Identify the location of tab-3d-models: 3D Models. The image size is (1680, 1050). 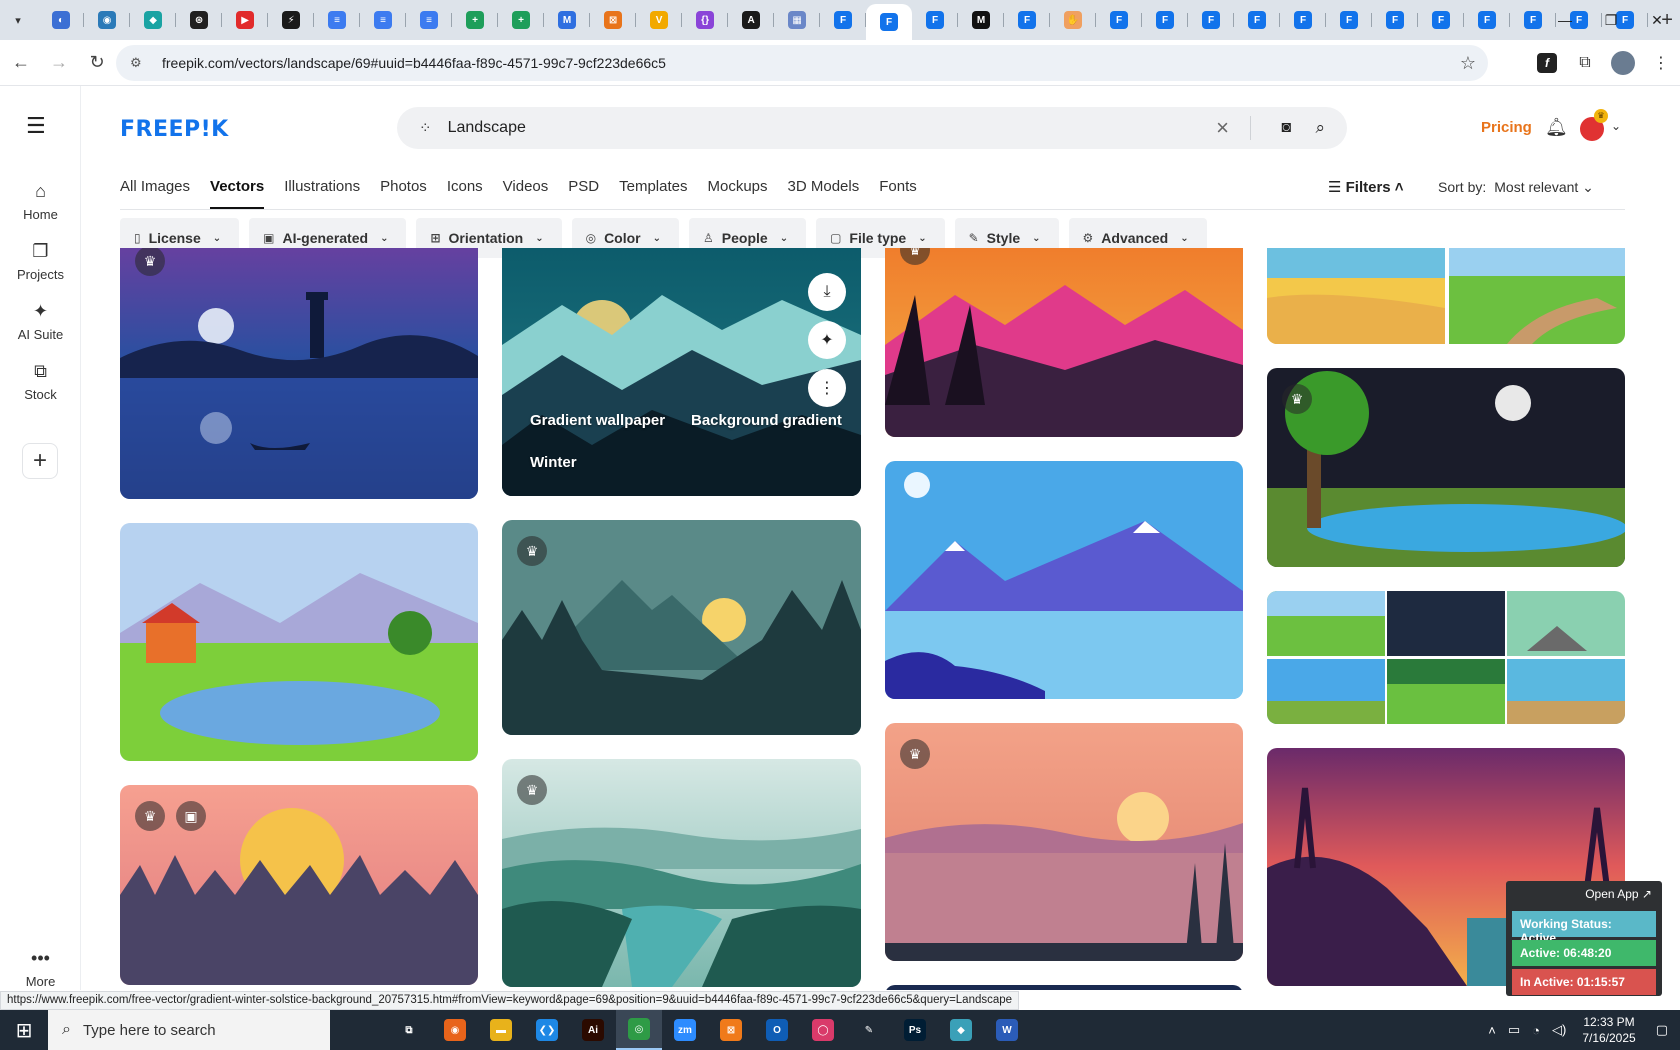
(824, 193).